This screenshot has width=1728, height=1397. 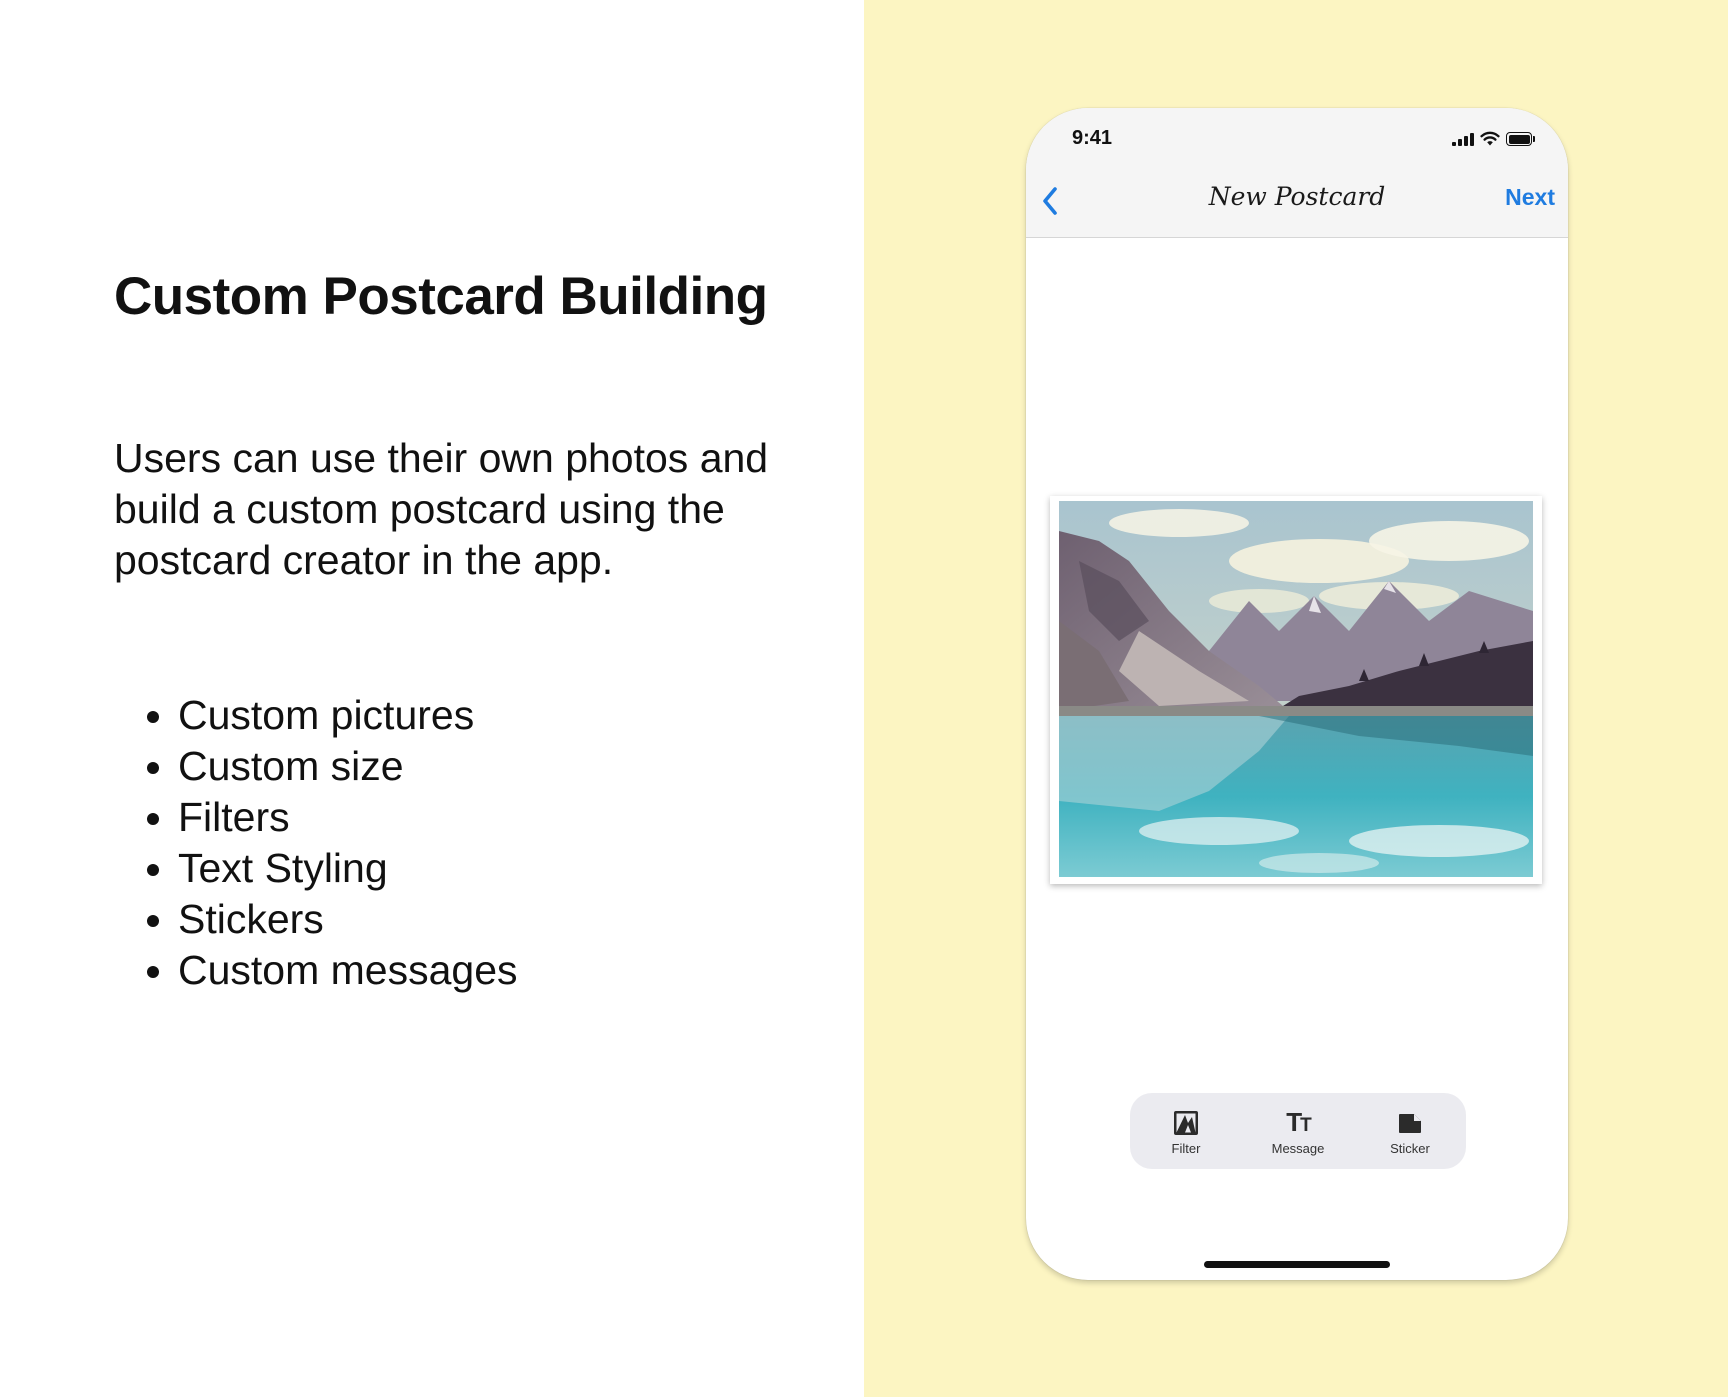 What do you see at coordinates (348, 715) in the screenshot?
I see `feature-item: Custom pictures` at bounding box center [348, 715].